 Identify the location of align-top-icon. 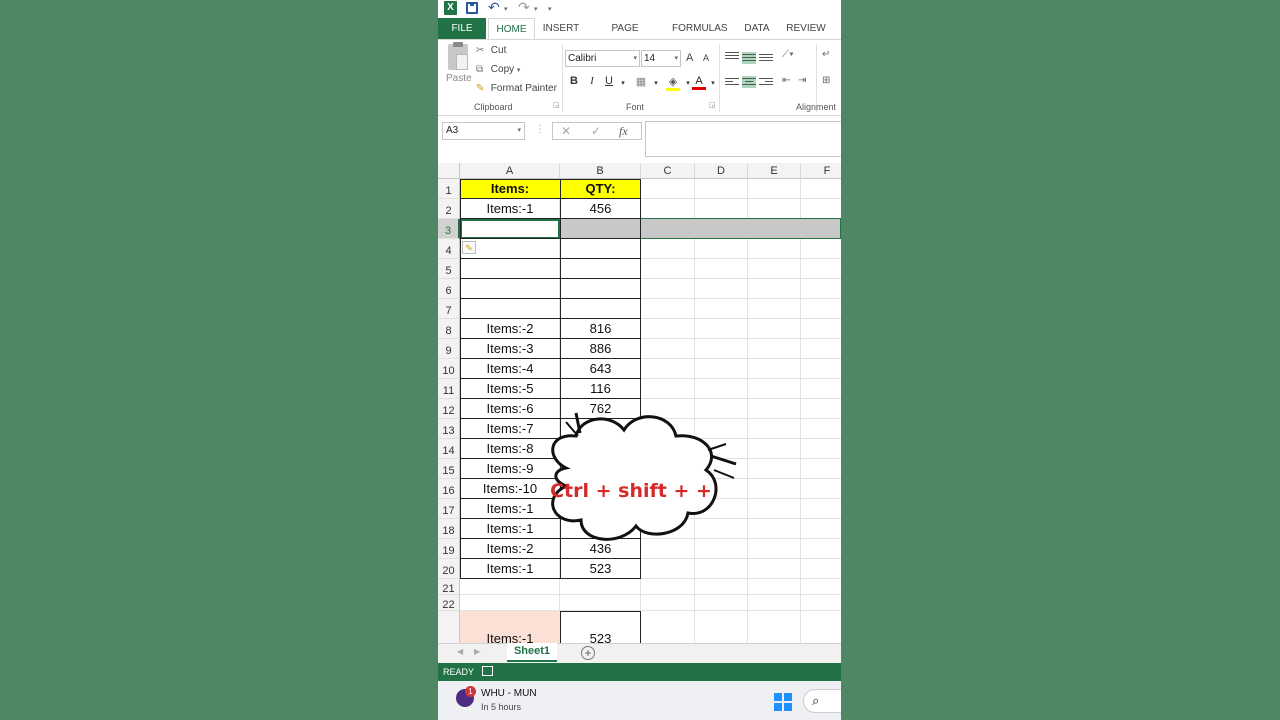
(732, 56).